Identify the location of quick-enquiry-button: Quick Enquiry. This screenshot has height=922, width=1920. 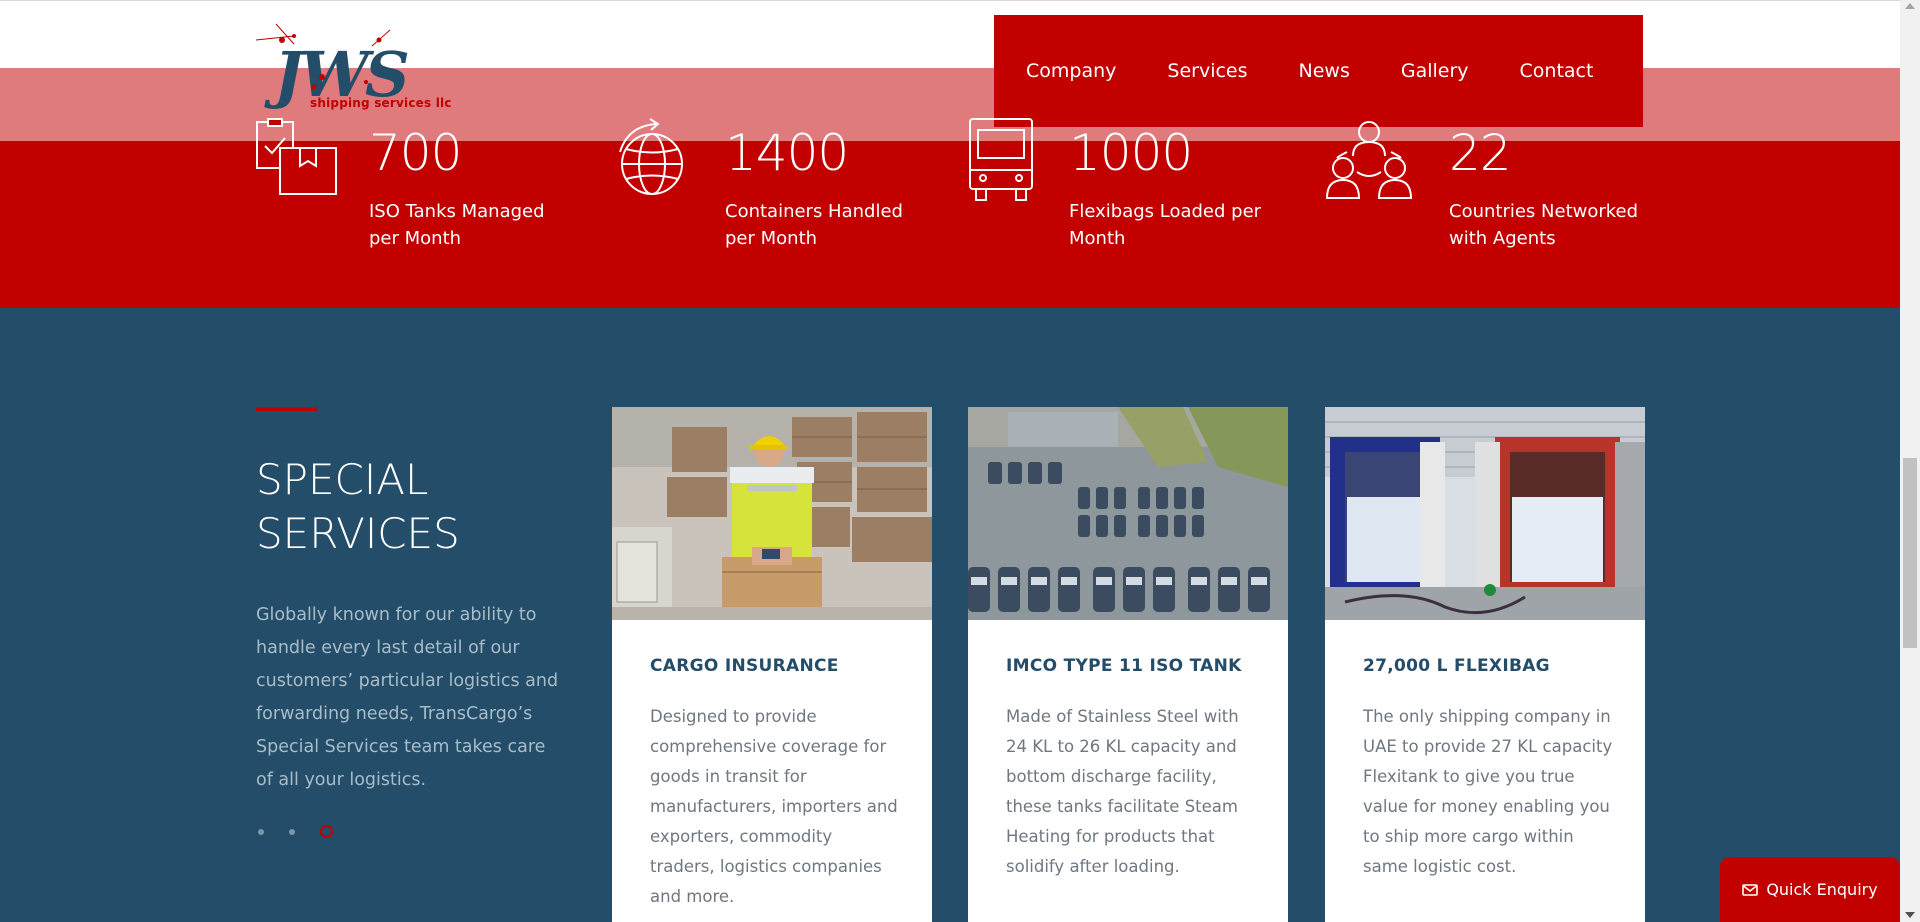
(1810, 889).